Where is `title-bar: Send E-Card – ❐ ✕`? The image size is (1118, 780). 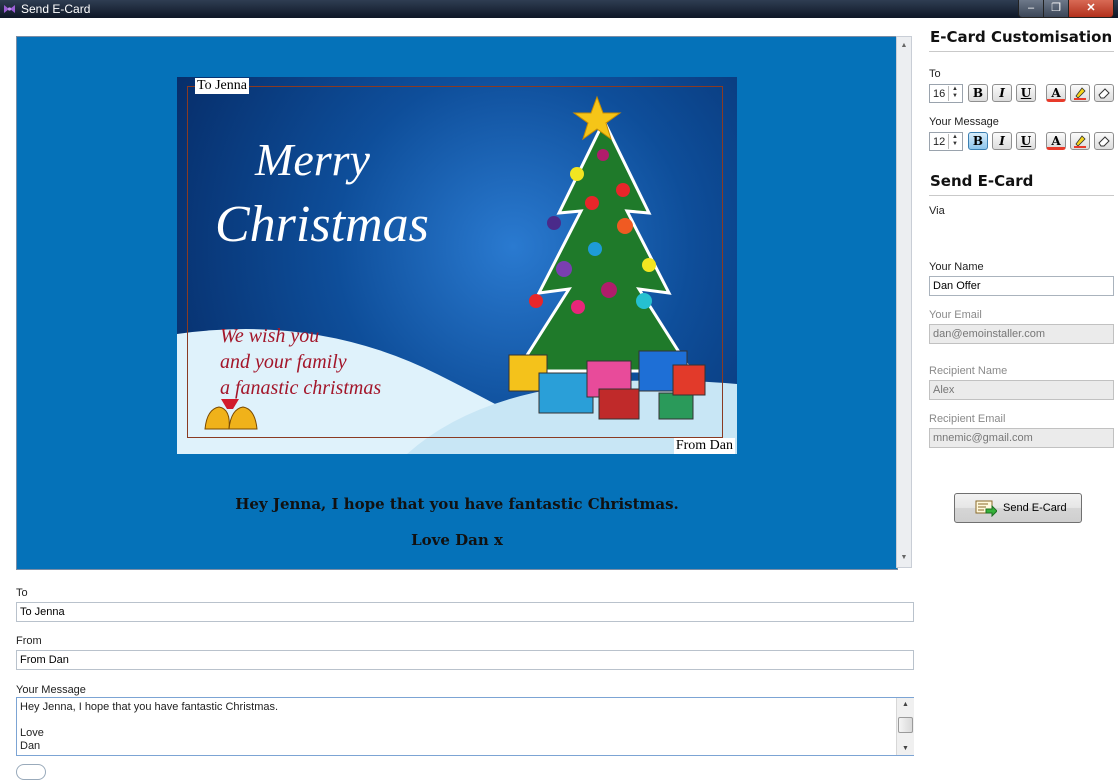 title-bar: Send E-Card – ❐ ✕ is located at coordinates (559, 9).